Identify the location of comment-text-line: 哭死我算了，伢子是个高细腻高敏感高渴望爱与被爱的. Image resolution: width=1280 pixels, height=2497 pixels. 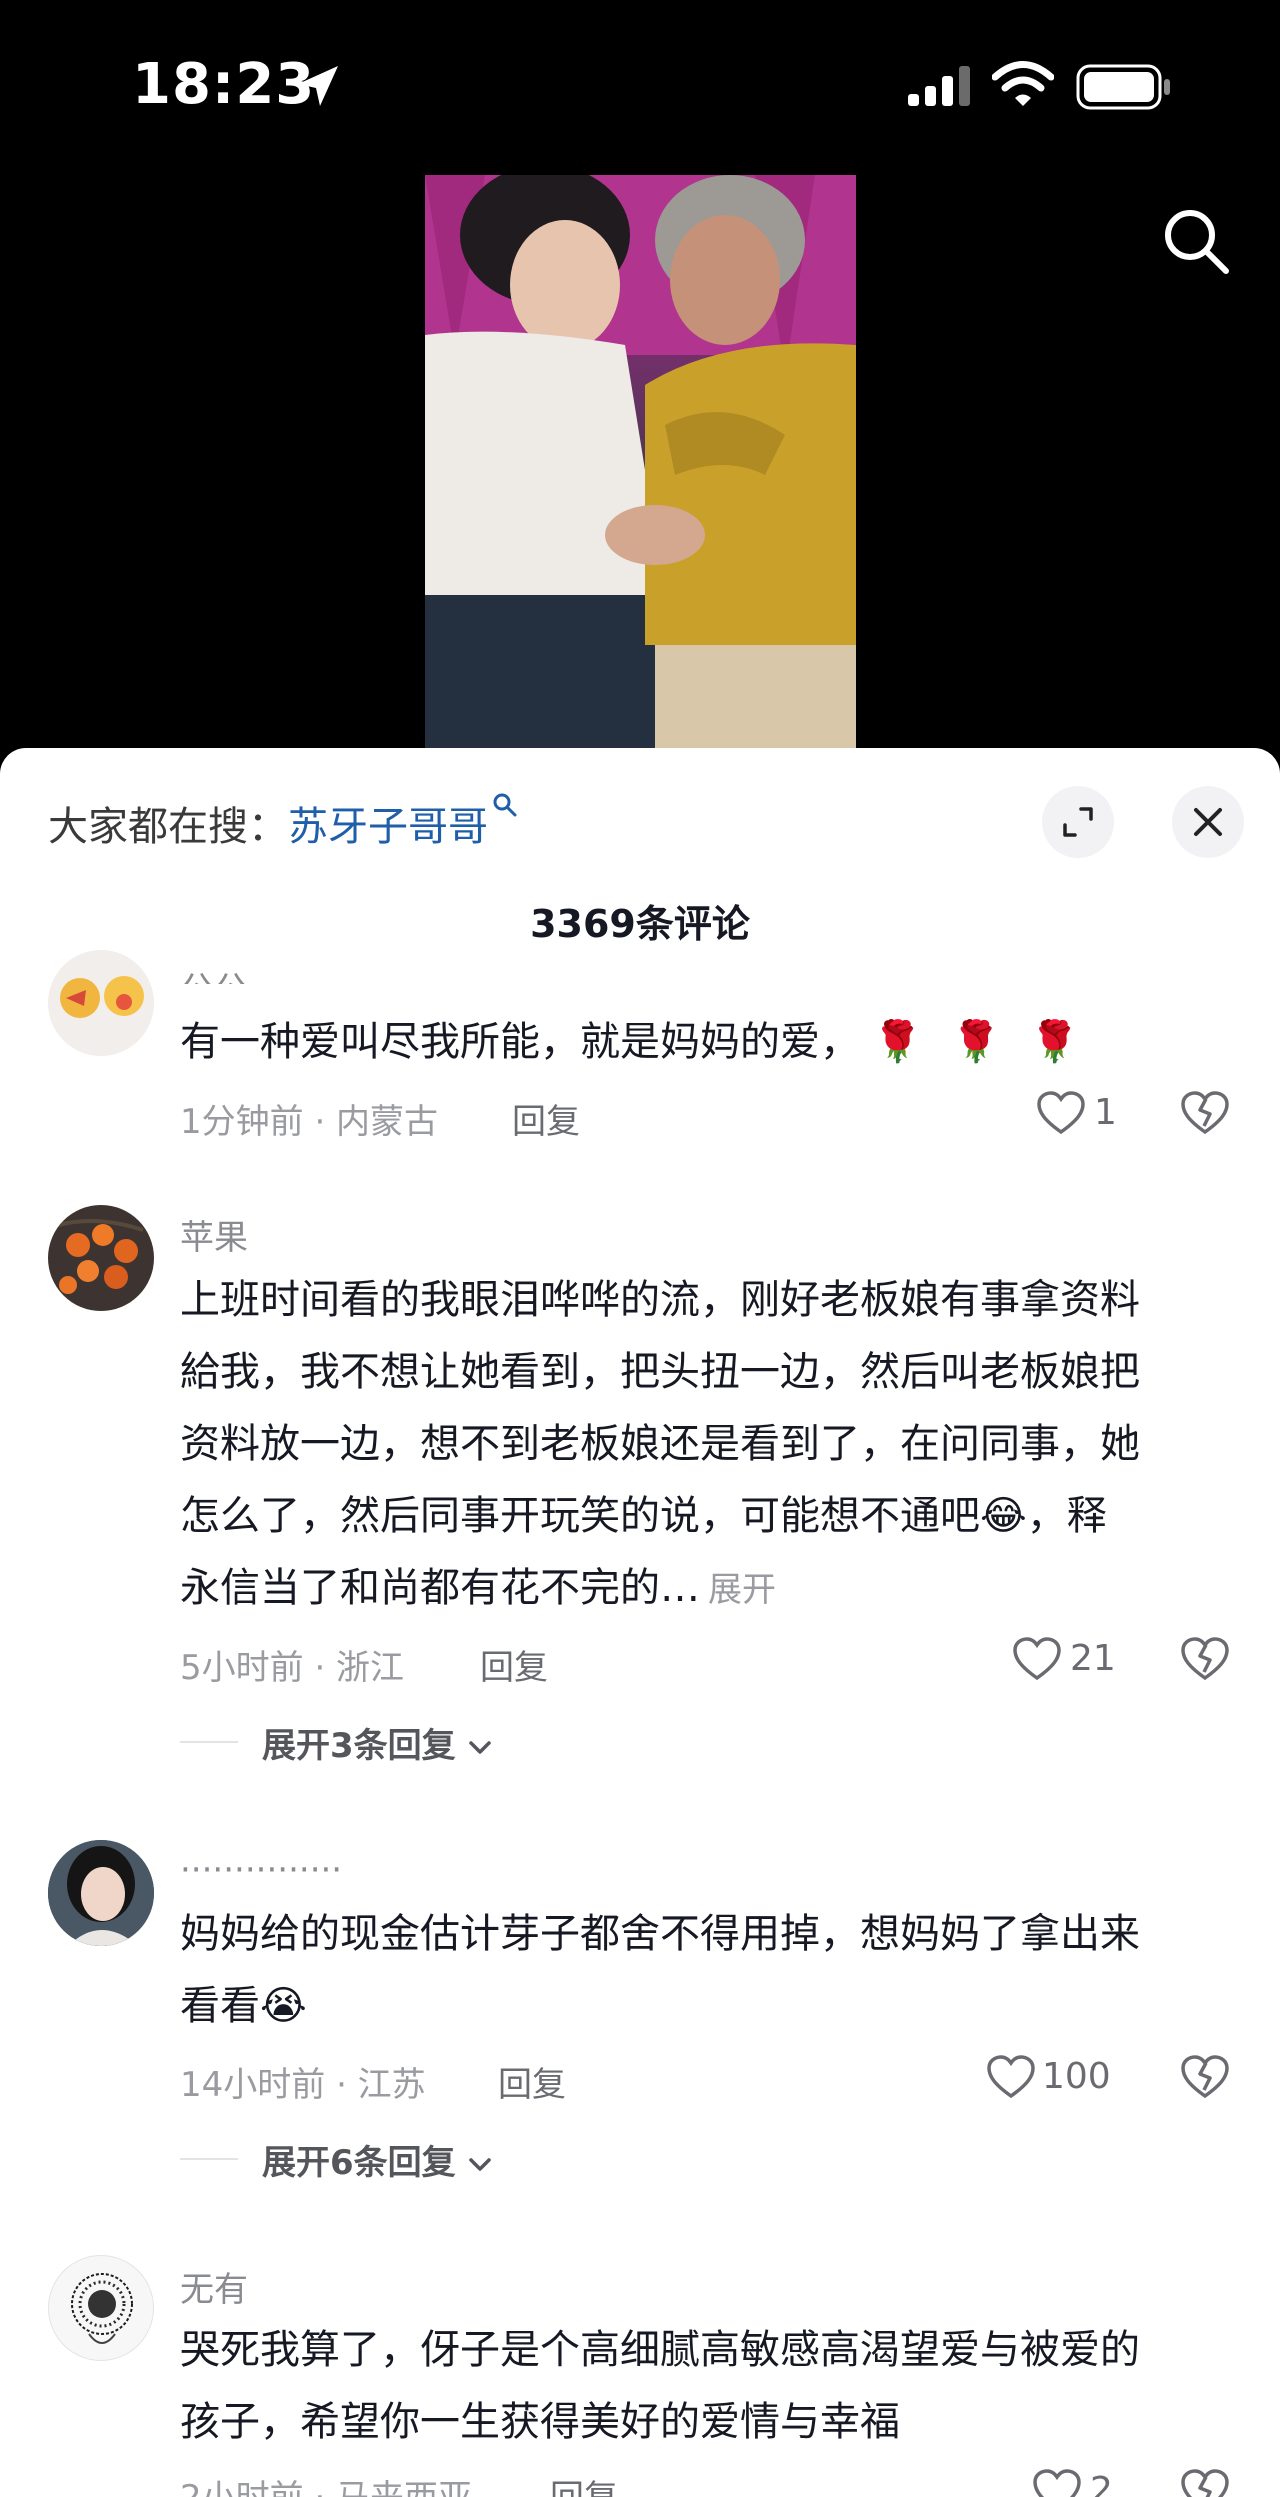
(660, 2350).